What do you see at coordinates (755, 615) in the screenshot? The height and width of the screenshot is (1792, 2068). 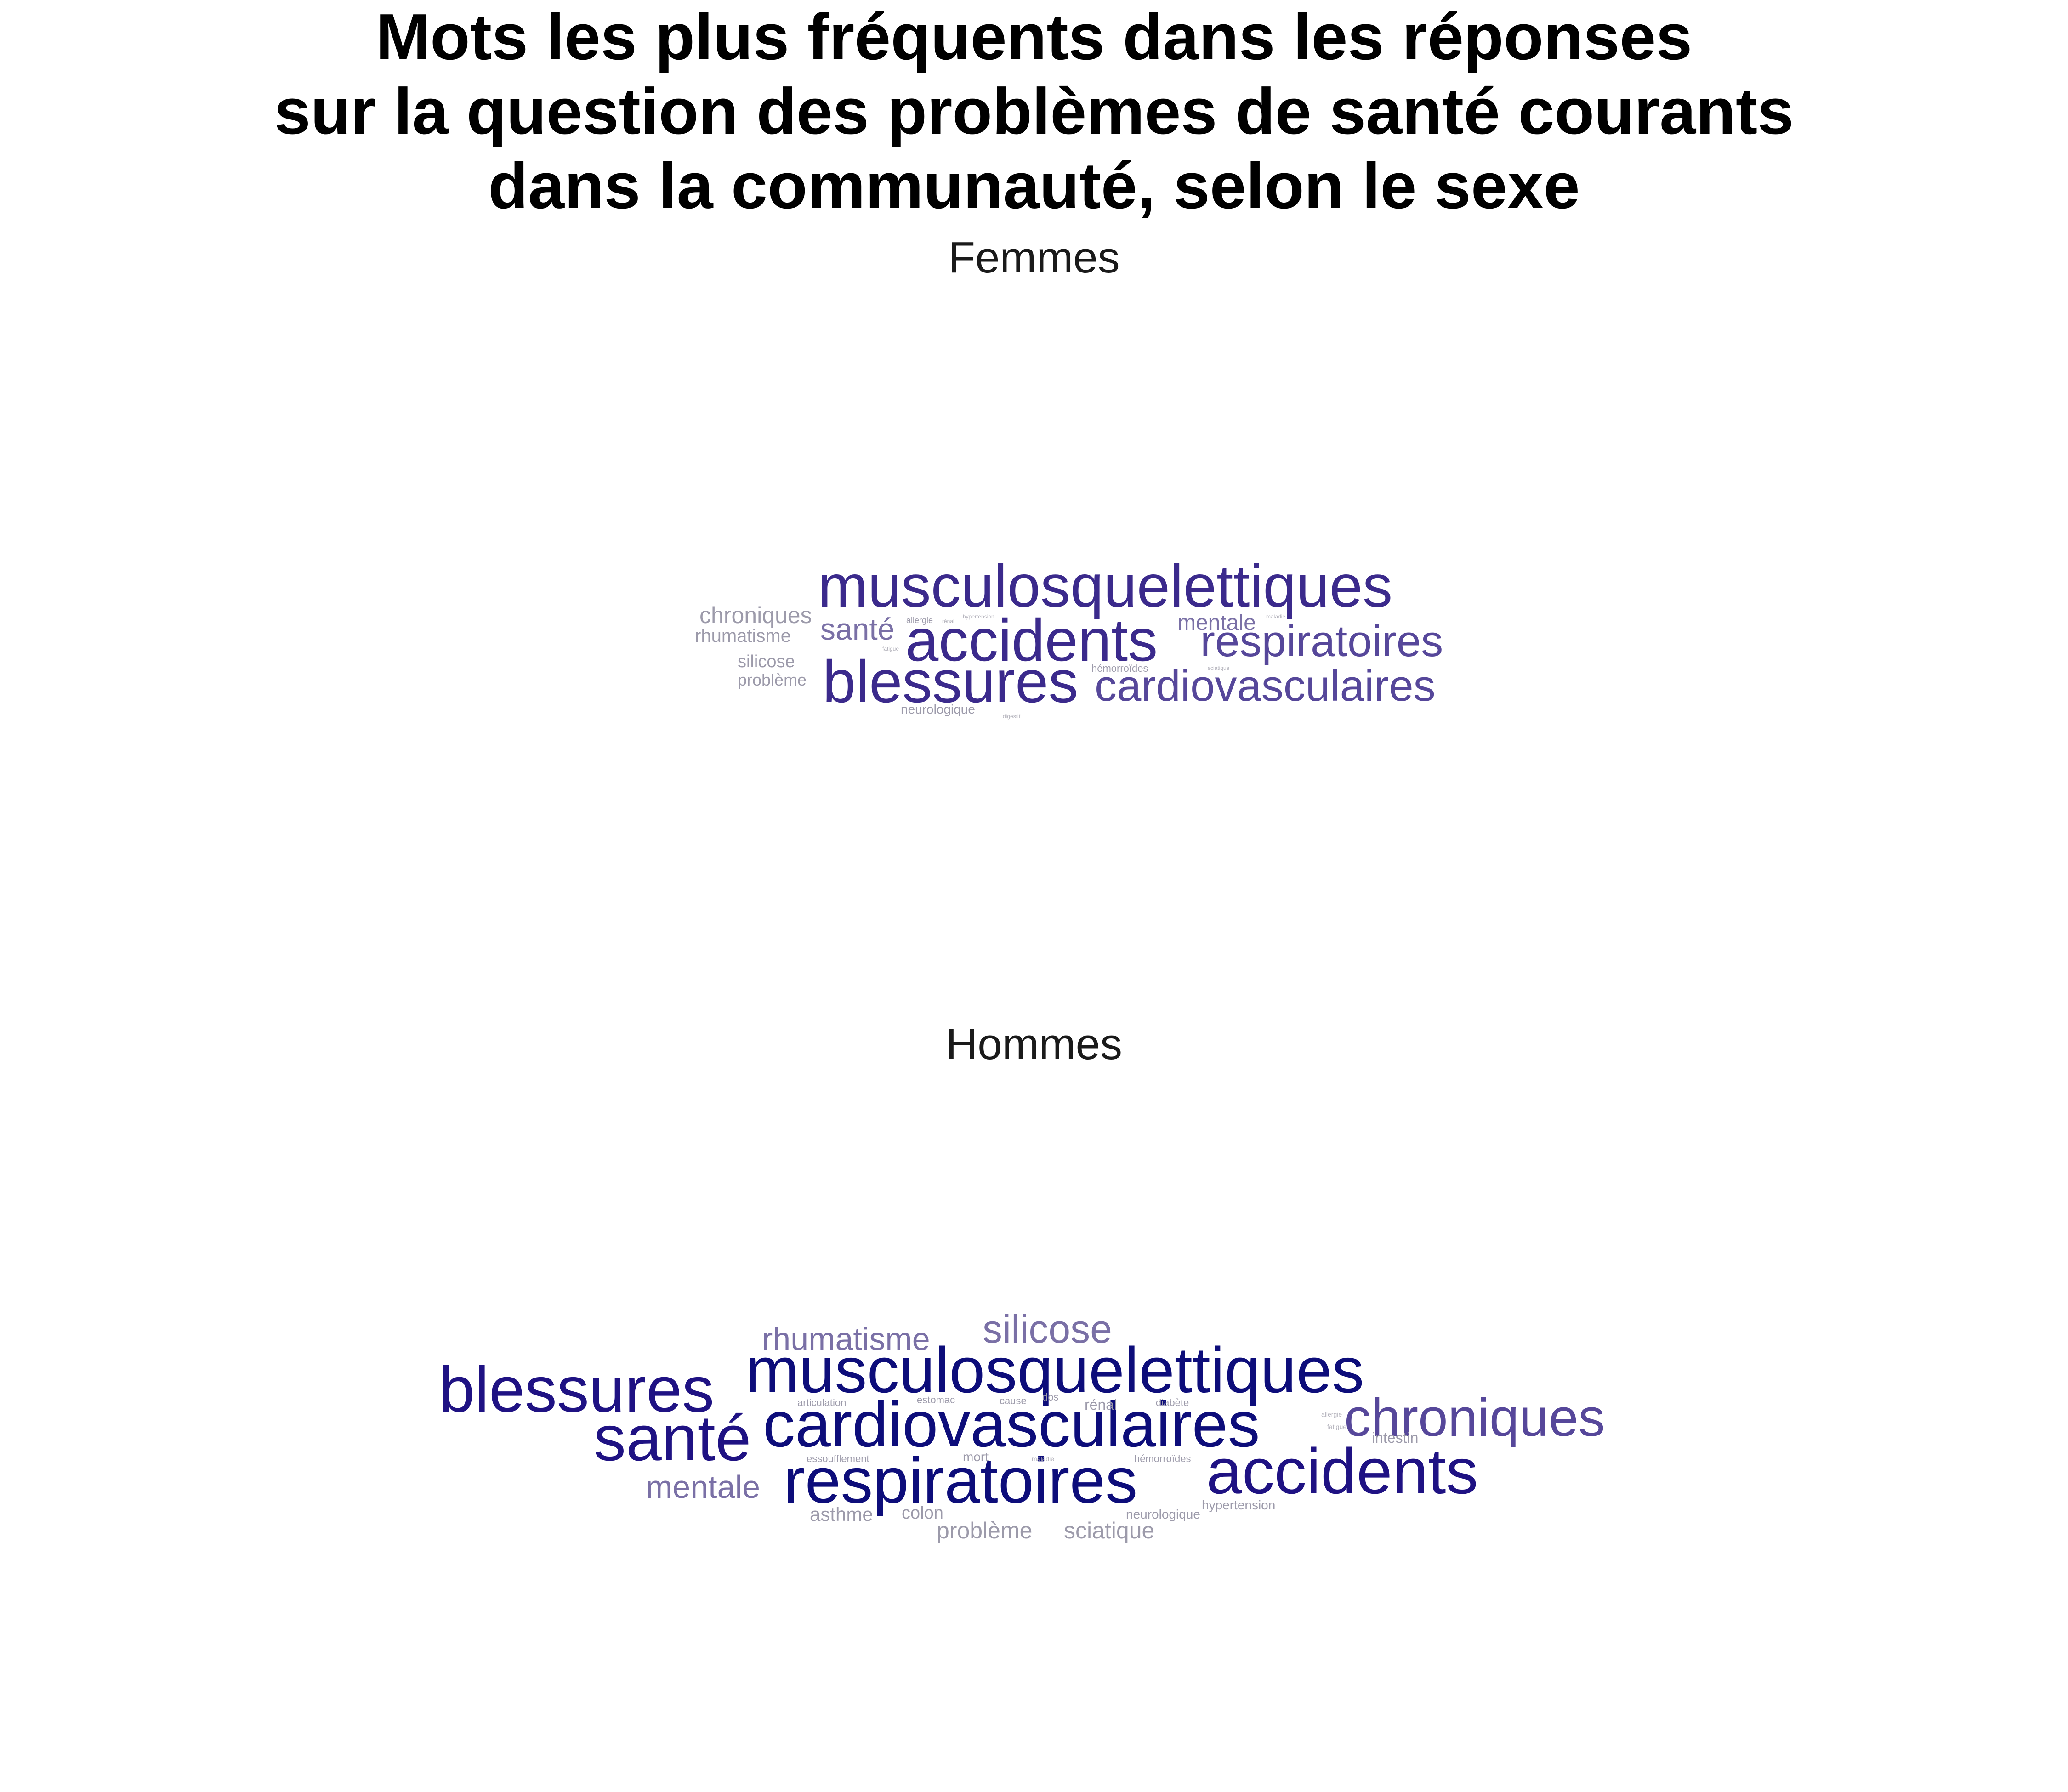 I see `word-femmes: chroniques` at bounding box center [755, 615].